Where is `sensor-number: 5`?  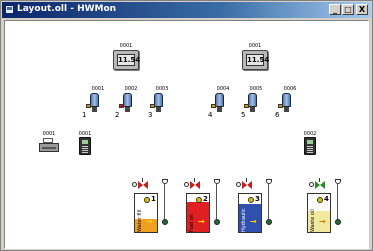
sensor-number: 5 is located at coordinates (243, 115).